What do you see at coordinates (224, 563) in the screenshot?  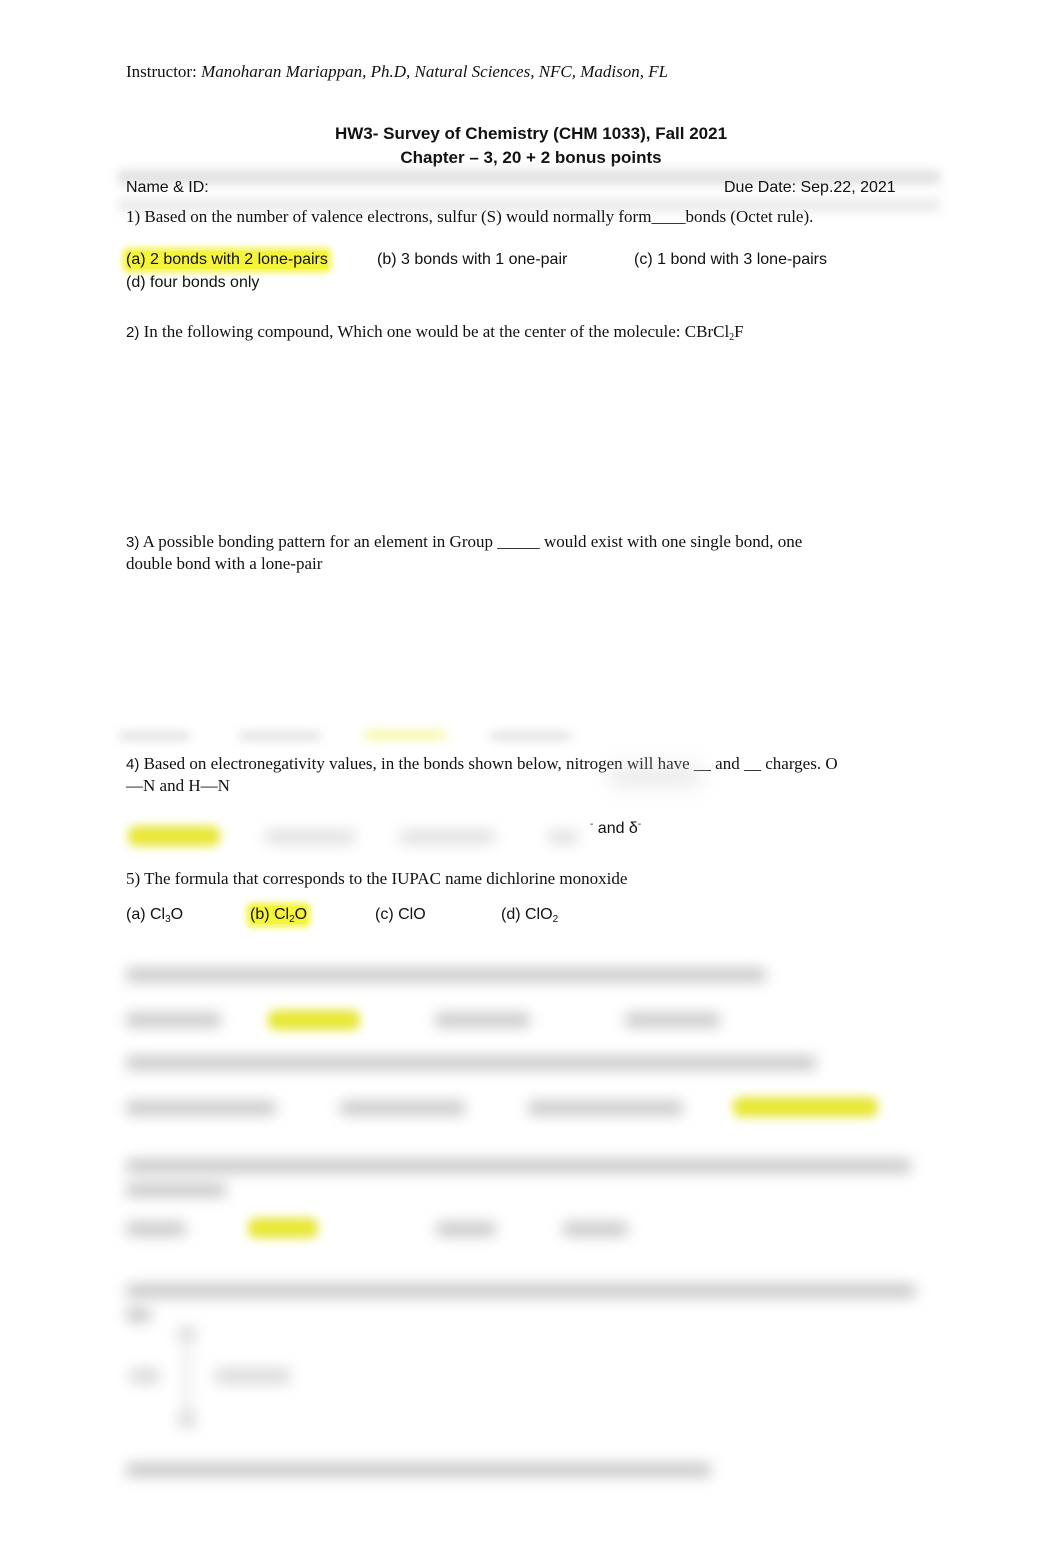 I see `question-3-line-2: double bond with a lone-pair` at bounding box center [224, 563].